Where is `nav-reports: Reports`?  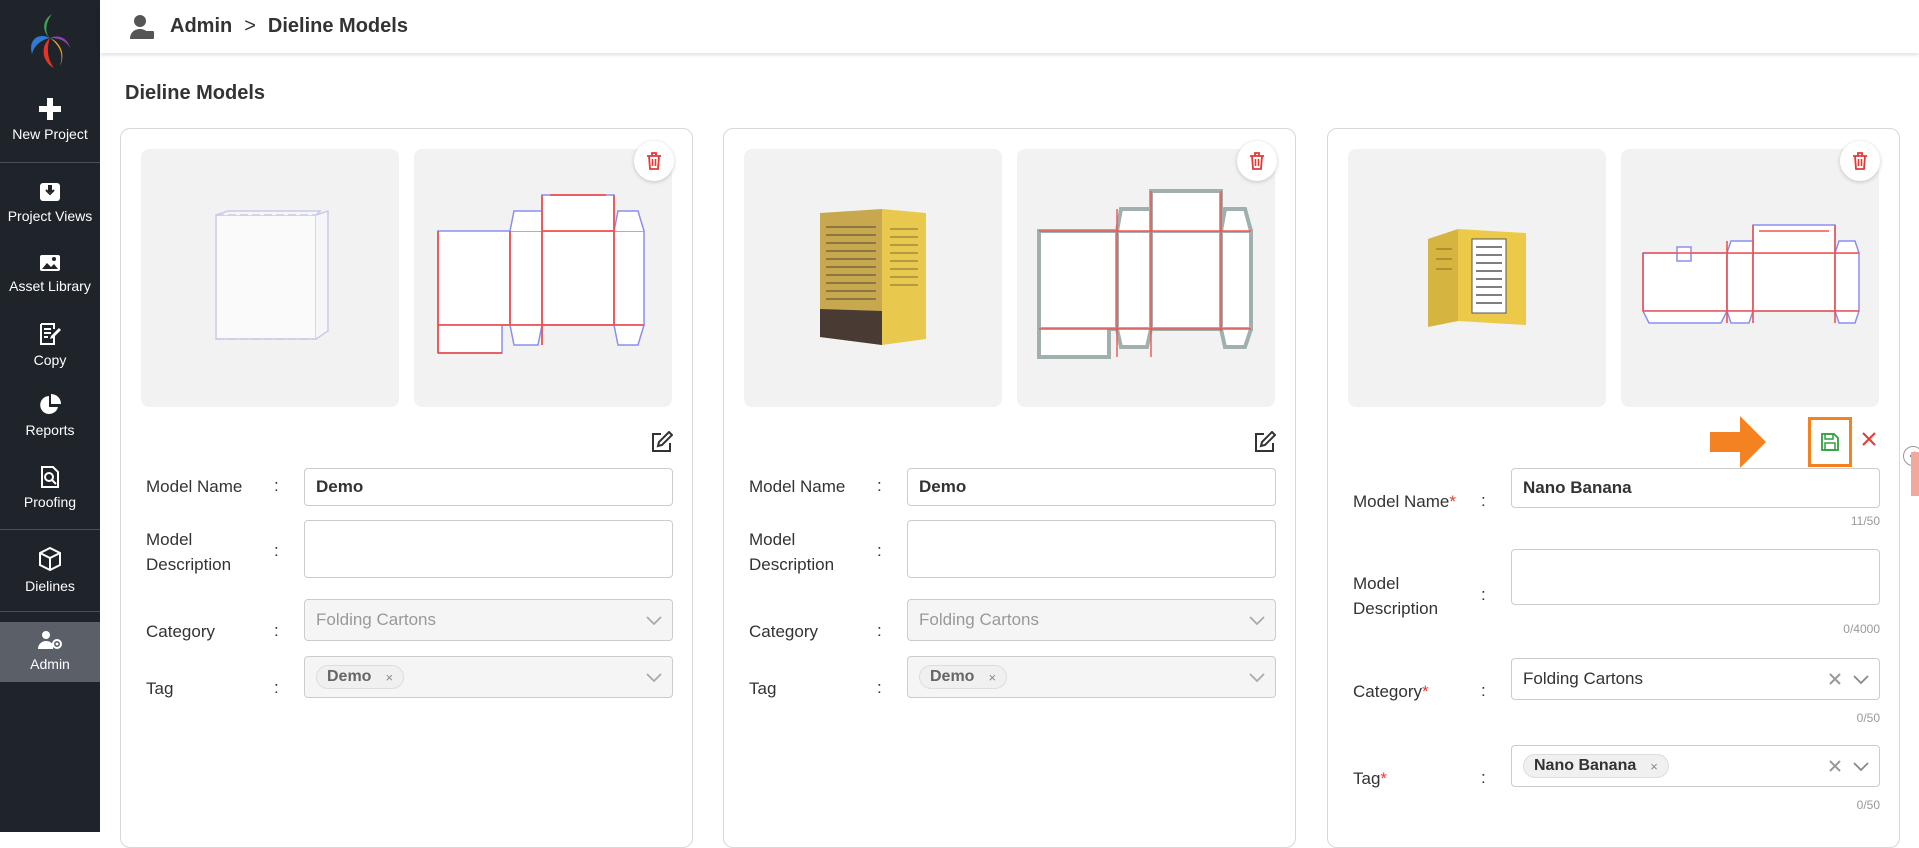
nav-reports: Reports is located at coordinates (50, 416).